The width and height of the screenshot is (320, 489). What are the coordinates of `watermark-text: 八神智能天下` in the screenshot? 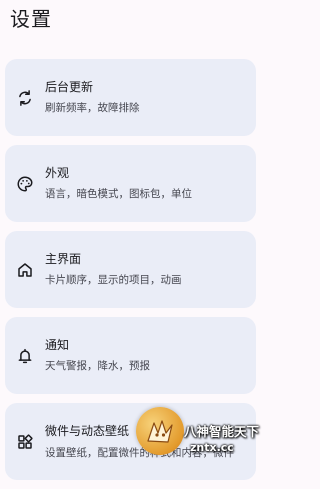 It's located at (222, 431).